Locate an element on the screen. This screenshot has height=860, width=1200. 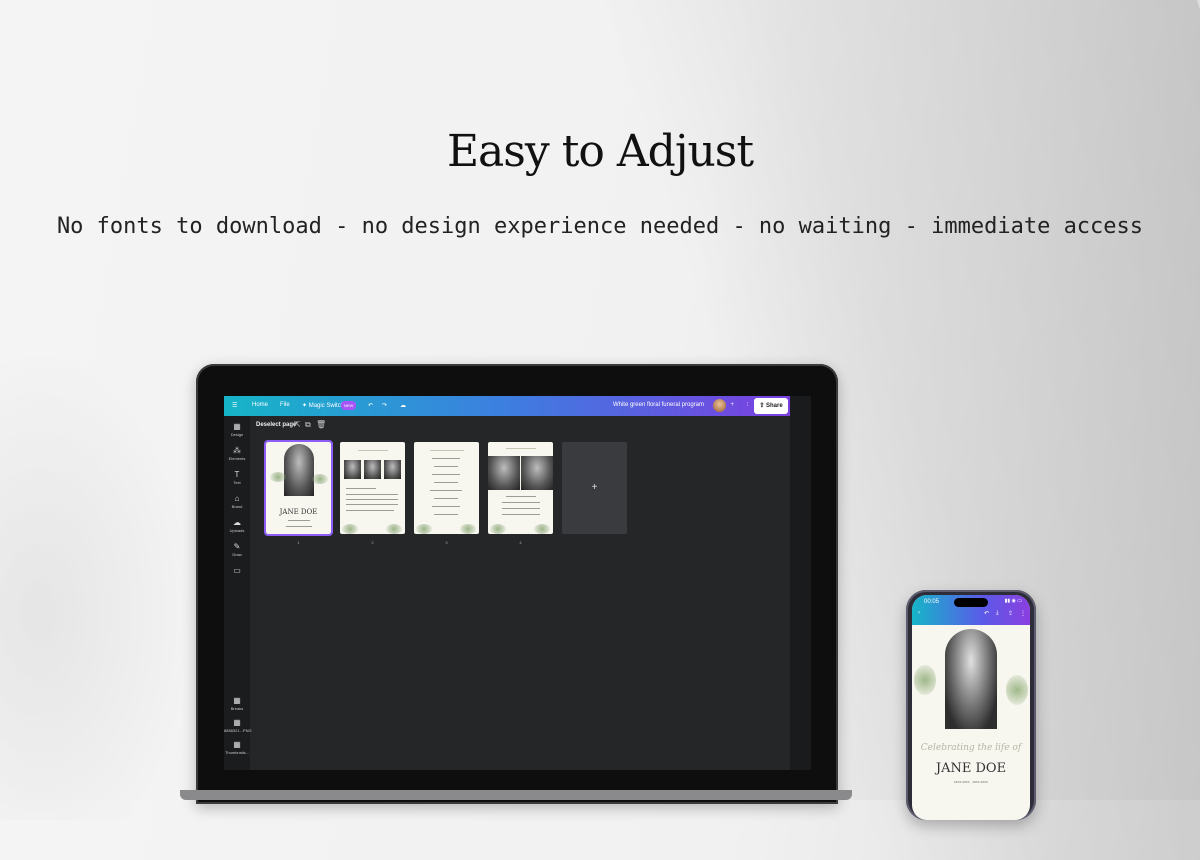
brand-icon: ⌂ is located at coordinates (237, 498).